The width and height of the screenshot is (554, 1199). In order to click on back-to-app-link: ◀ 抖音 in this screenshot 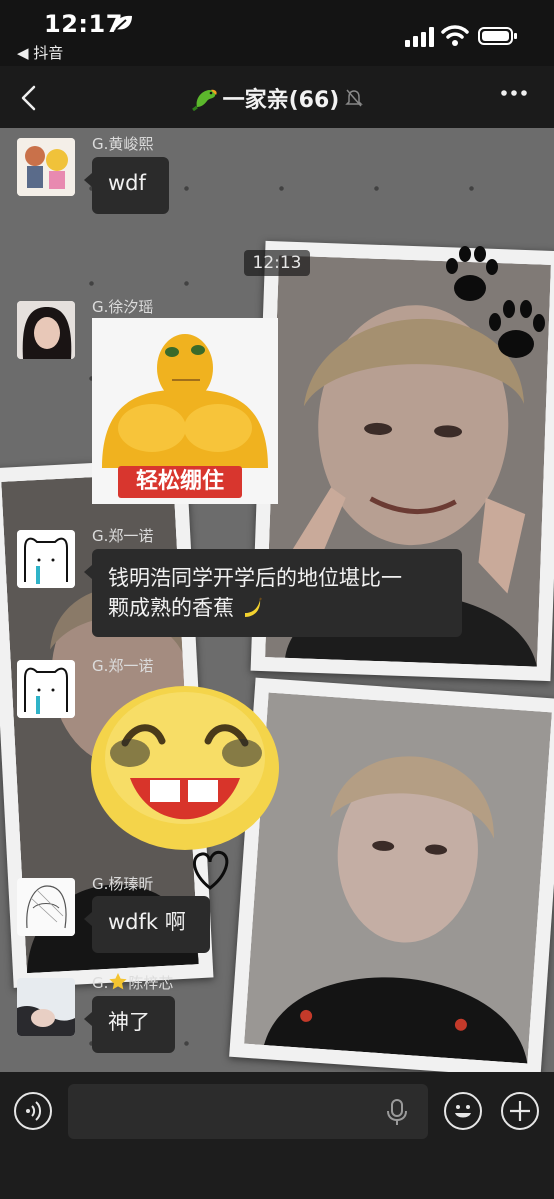, I will do `click(40, 52)`.